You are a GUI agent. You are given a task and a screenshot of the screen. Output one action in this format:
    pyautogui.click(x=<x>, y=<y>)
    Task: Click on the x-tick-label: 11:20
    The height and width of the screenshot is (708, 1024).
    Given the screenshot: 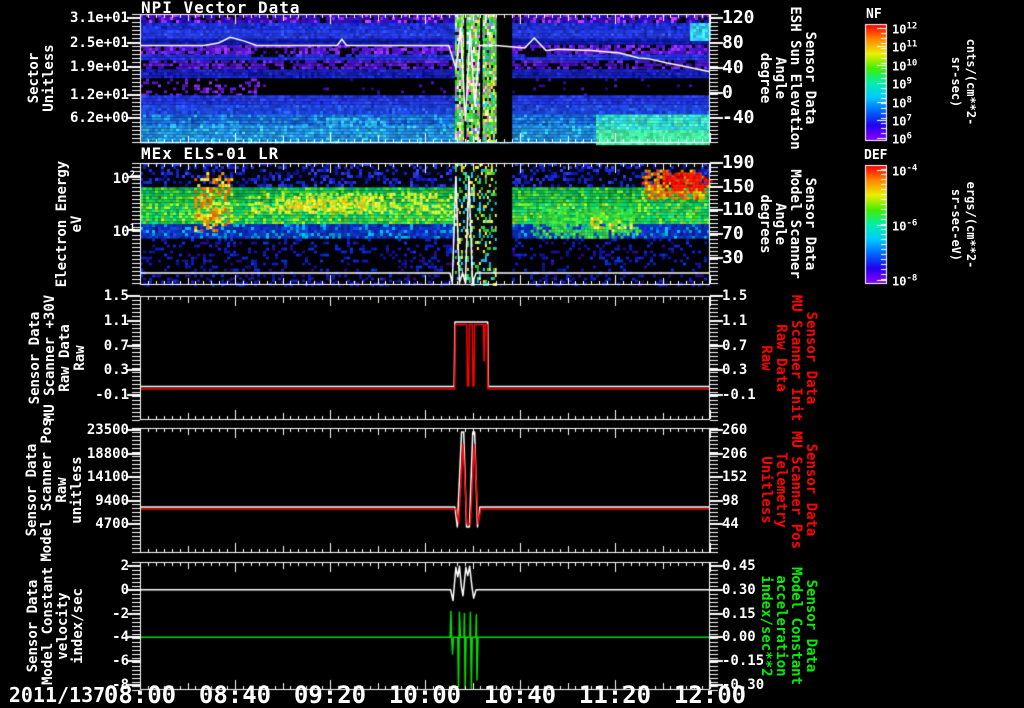 What is the action you would take?
    pyautogui.click(x=615, y=694)
    